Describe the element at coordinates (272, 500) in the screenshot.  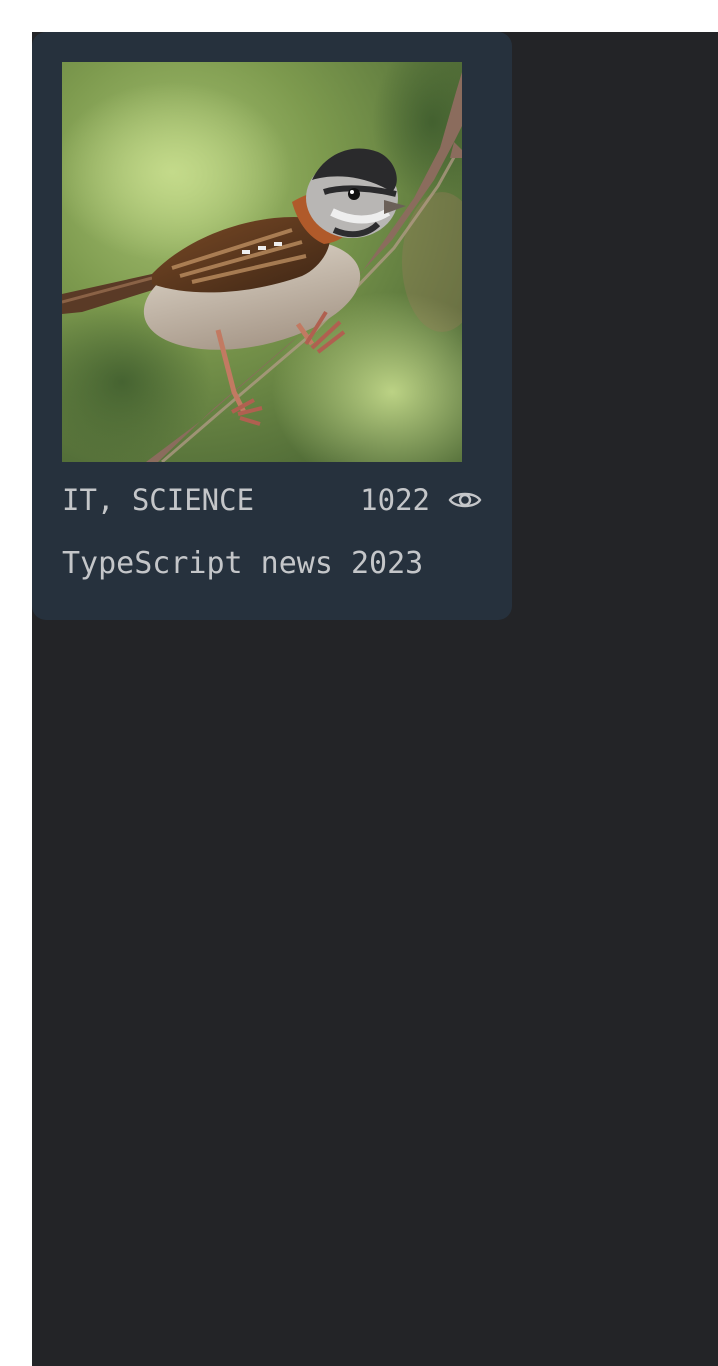
I see `article-meta-row: IT, SCIENCE 1022` at that location.